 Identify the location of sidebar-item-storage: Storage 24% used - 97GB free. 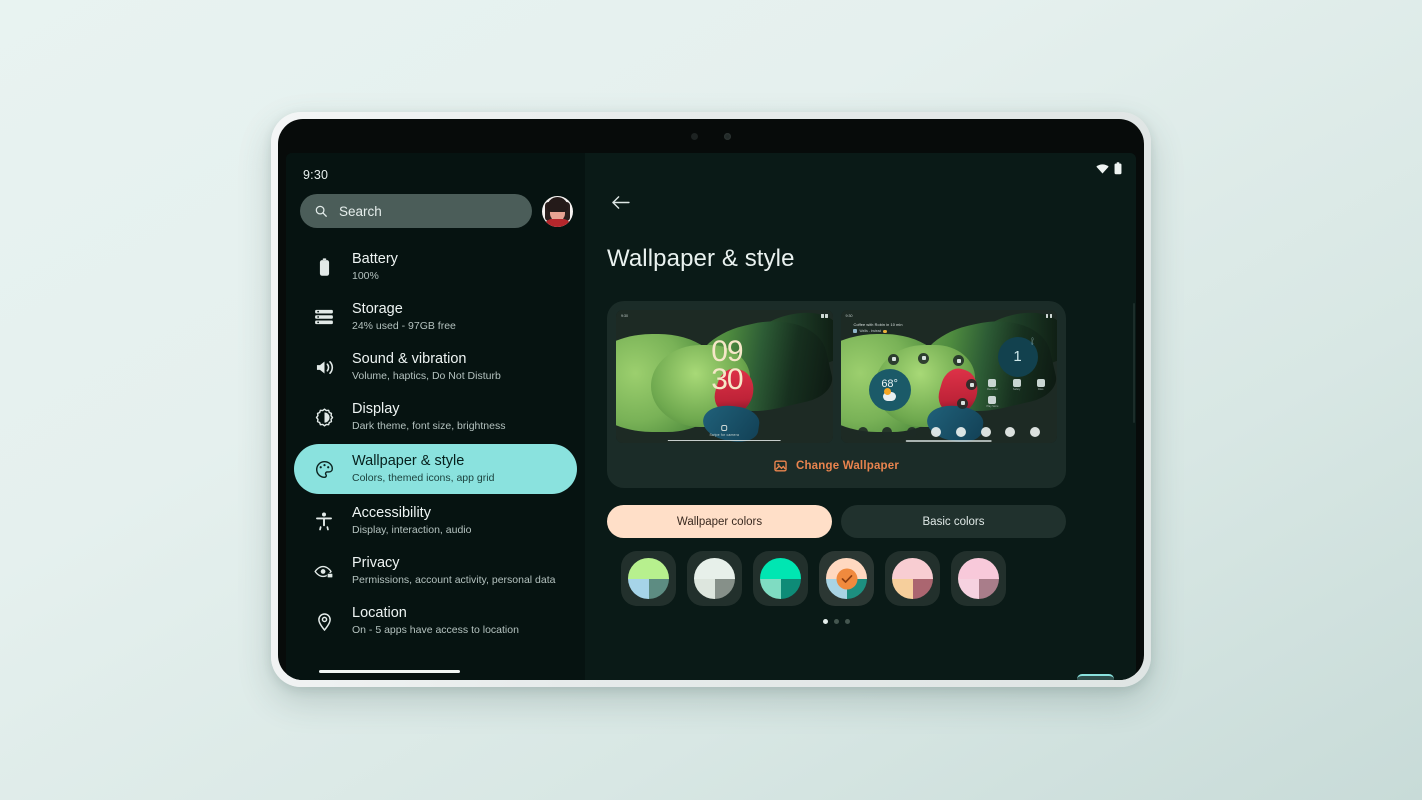
(435, 317).